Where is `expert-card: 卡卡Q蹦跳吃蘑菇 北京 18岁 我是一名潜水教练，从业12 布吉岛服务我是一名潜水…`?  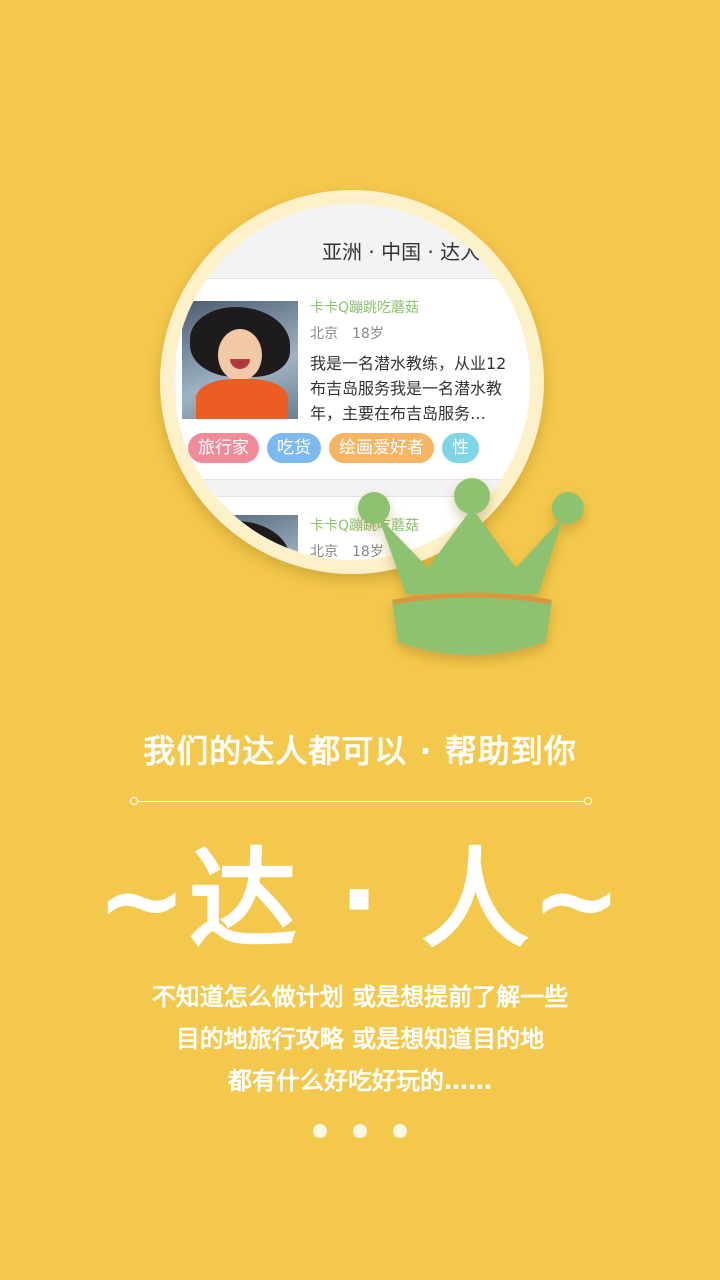 expert-card: 卡卡Q蹦跳吃蘑菇 北京 18岁 我是一名潜水教练，从业12 布吉岛服务我是一名潜水… is located at coordinates (352, 379).